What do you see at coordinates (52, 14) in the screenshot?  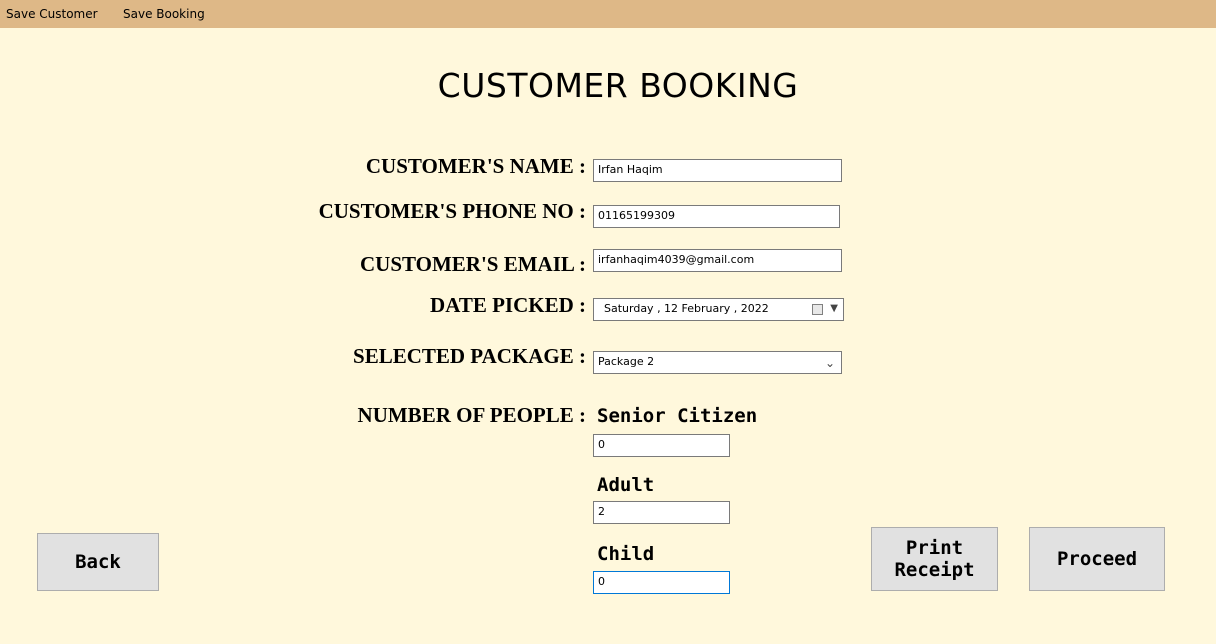 I see `menu-save-customer: Save Customer` at bounding box center [52, 14].